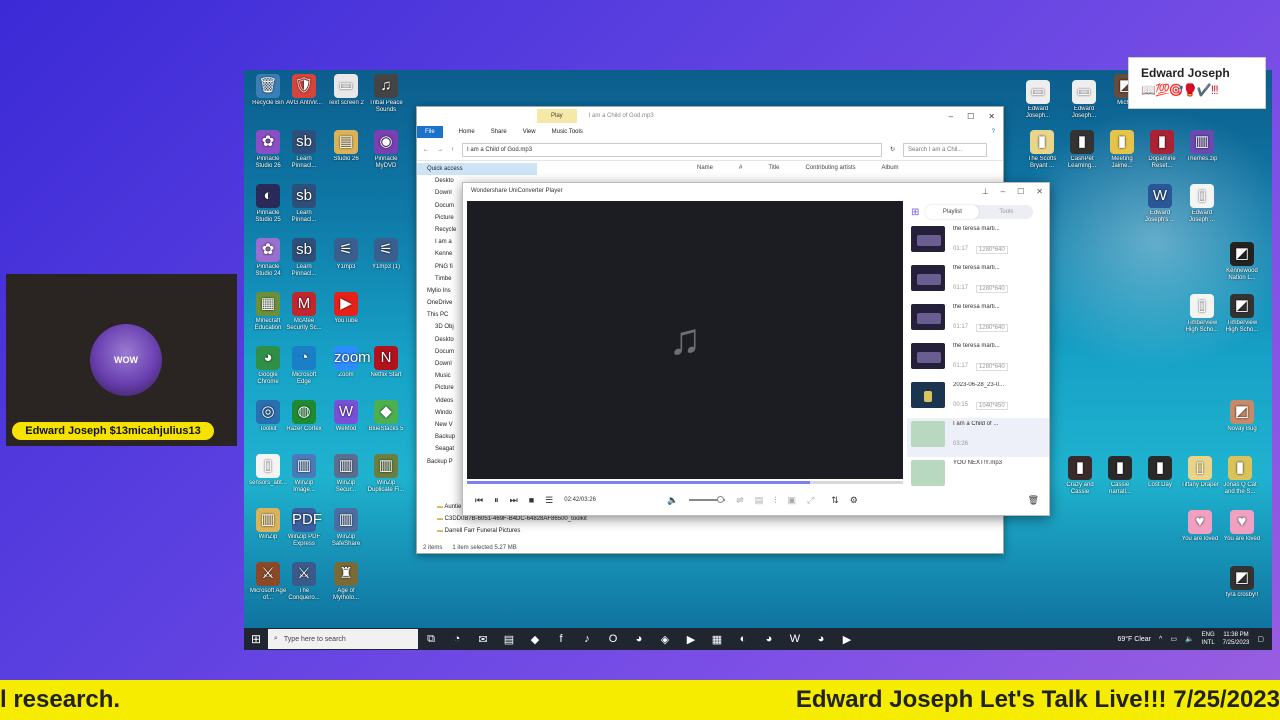  I want to click on playlist-item: 2023-06-28_23-0... 00:15 1040*450, so click(978, 398).